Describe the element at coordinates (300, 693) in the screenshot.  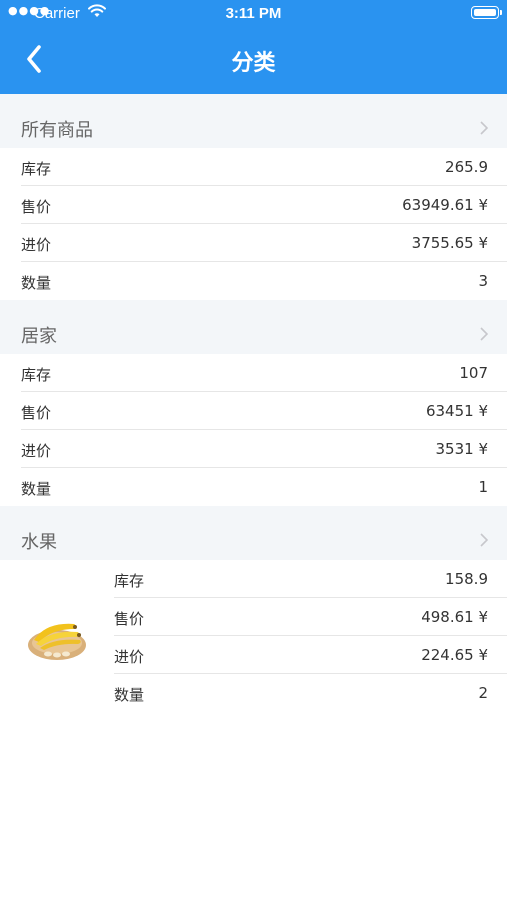
I see `list-item: 数量 2` at that location.